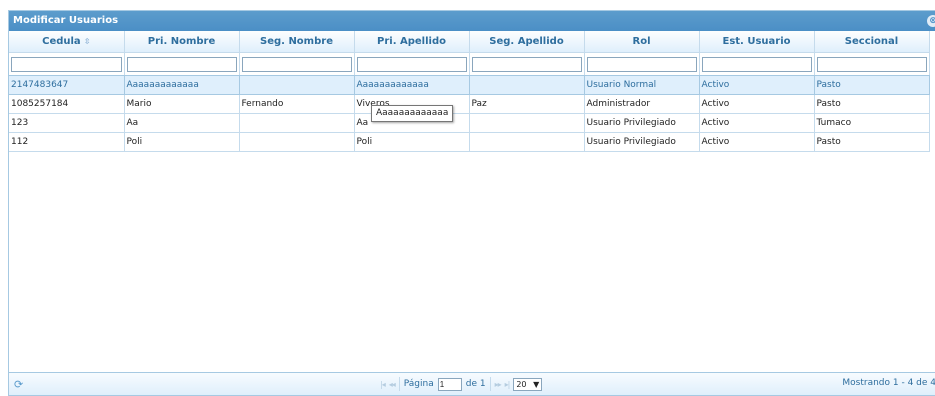  What do you see at coordinates (412, 42) in the screenshot?
I see `column-header-pri-apellido: Pri. Apellido` at bounding box center [412, 42].